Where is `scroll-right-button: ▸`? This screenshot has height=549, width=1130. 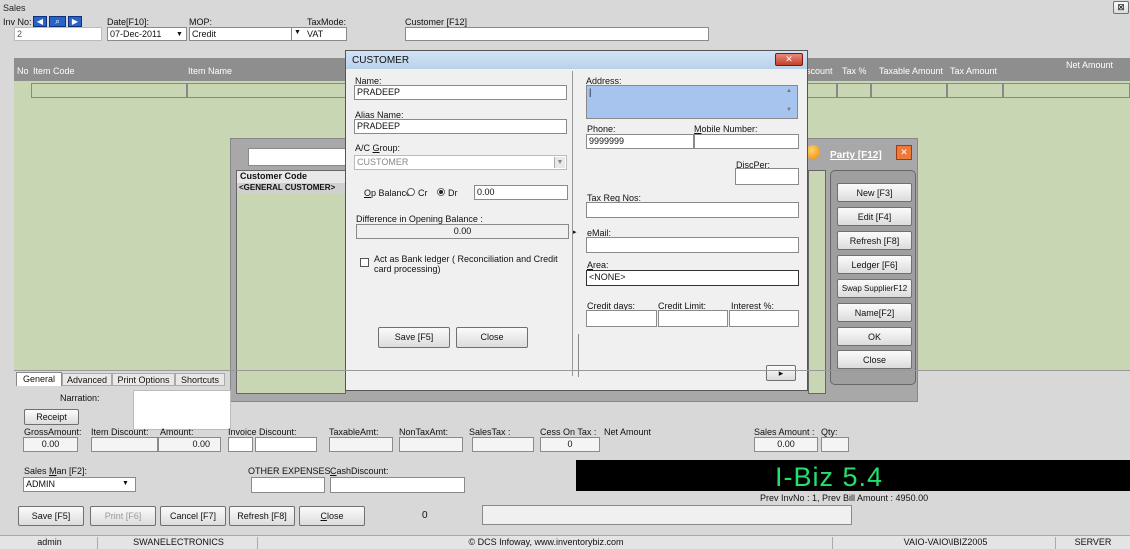 scroll-right-button: ▸ is located at coordinates (781, 373).